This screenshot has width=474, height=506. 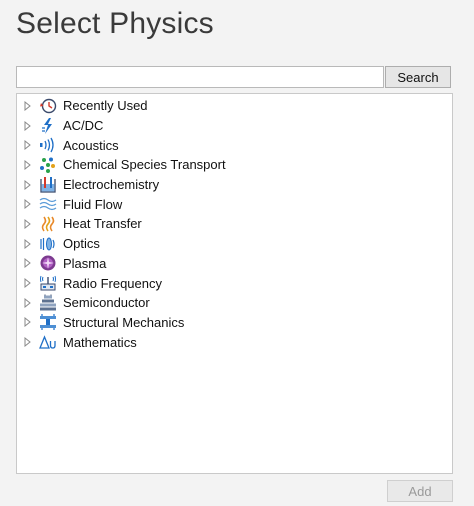 What do you see at coordinates (112, 283) in the screenshot?
I see `tree-item-label: Radio Frequency` at bounding box center [112, 283].